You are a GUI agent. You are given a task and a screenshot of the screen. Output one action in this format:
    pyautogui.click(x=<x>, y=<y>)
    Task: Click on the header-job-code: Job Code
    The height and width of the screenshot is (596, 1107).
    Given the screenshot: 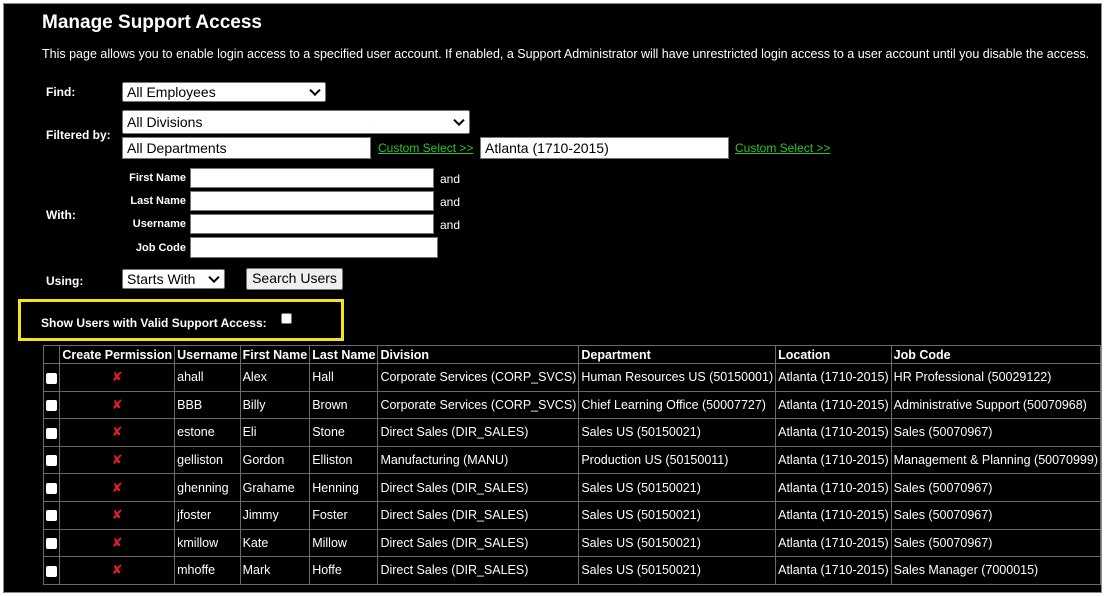 What is the action you would take?
    pyautogui.click(x=995, y=354)
    